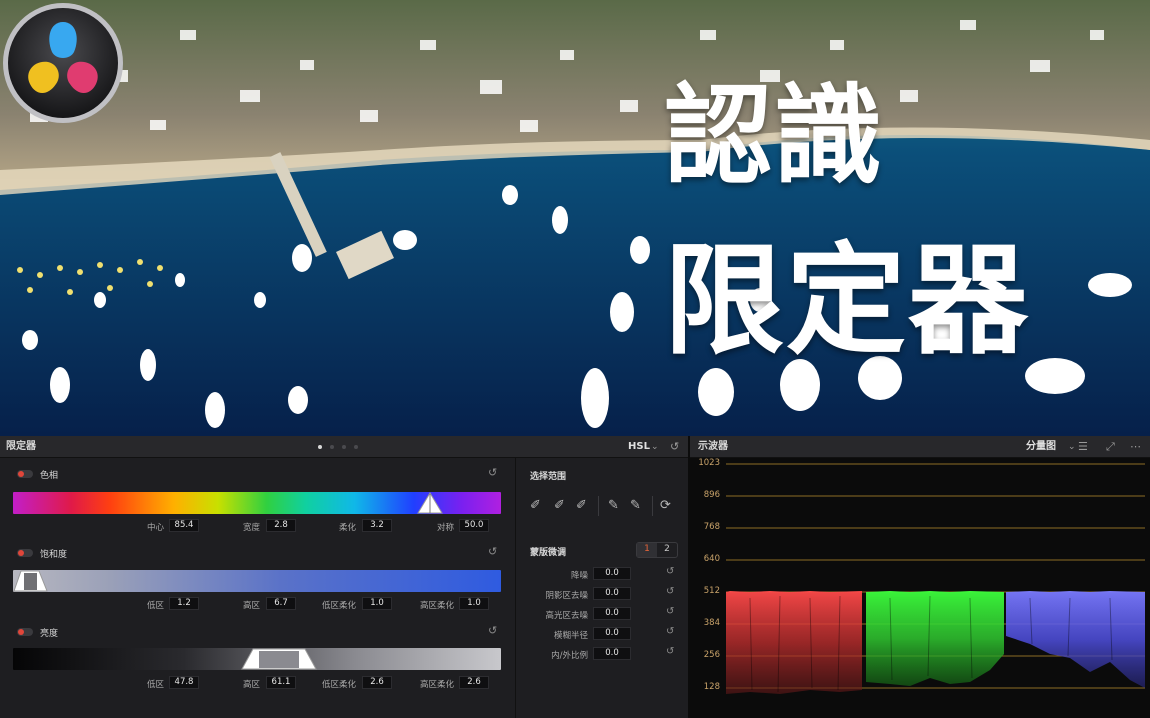  I want to click on blur-radius-label: 模糊半径, so click(570, 636).